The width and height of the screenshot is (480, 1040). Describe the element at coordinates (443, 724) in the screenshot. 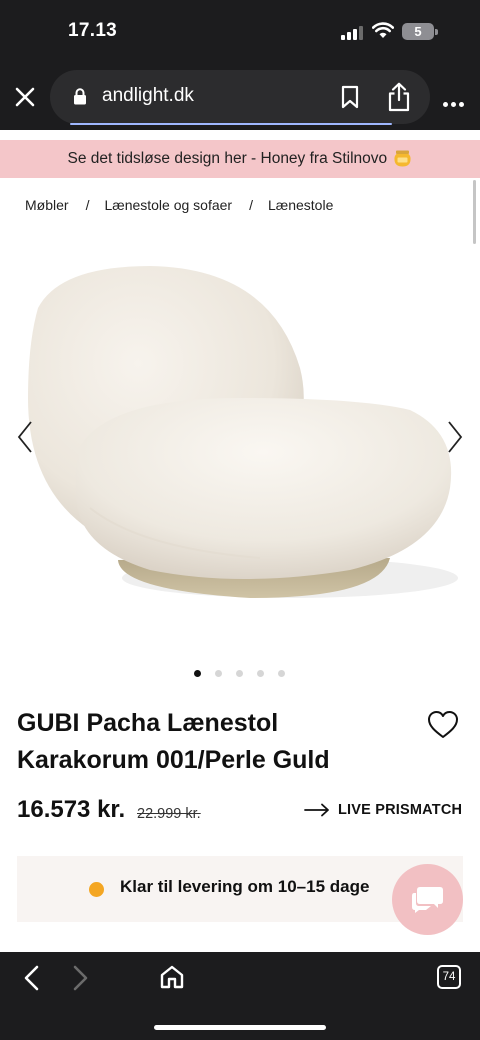

I see `favorite-heart-icon` at that location.